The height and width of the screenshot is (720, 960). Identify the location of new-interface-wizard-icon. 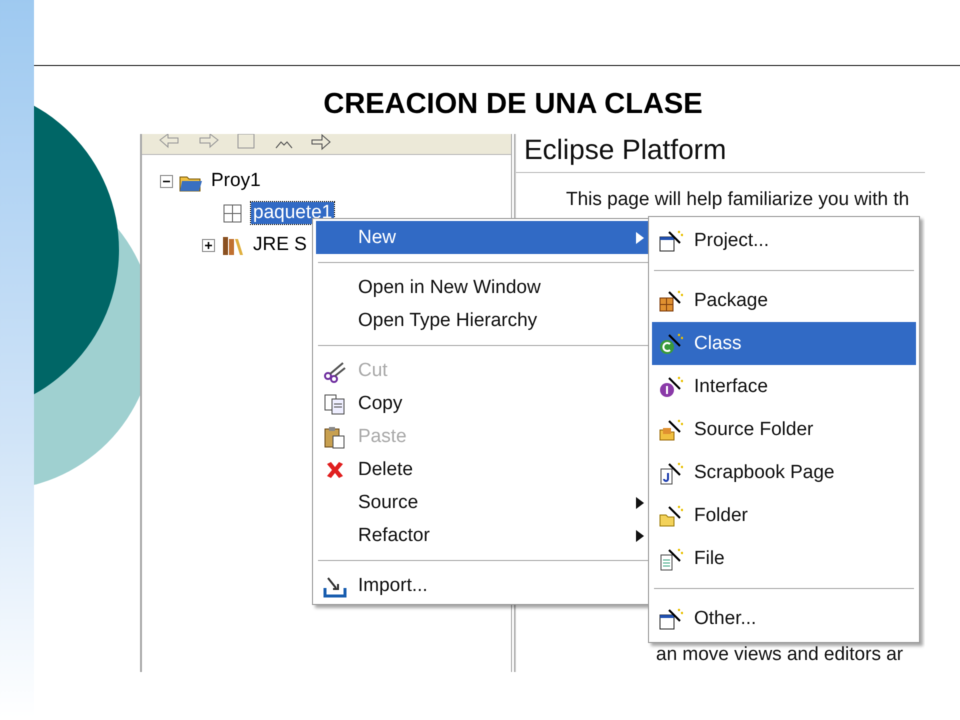
(671, 386).